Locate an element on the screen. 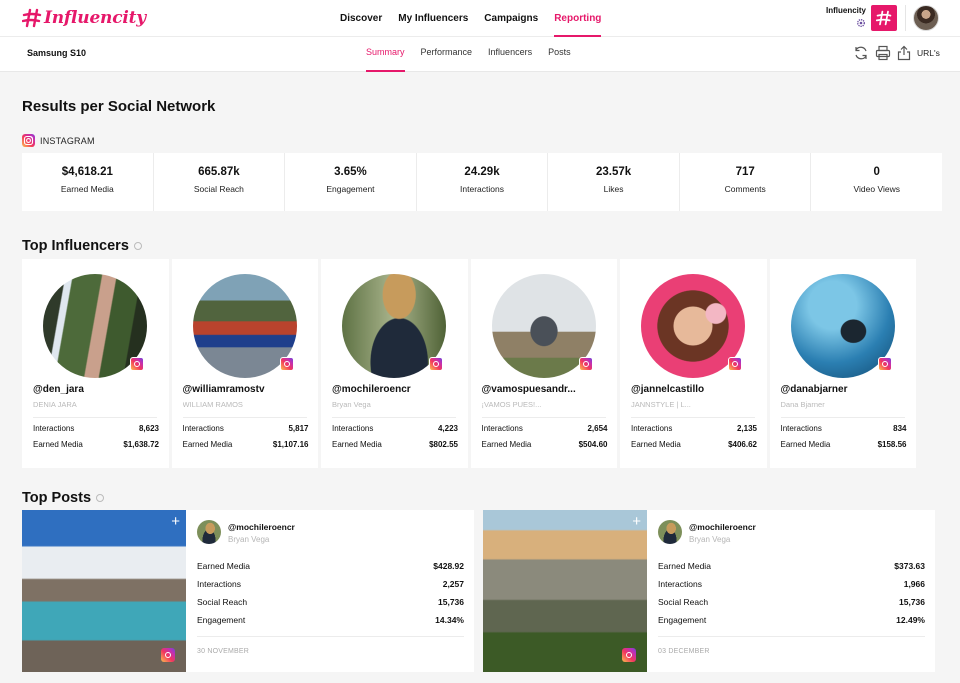  urls-button: URL's is located at coordinates (928, 53).